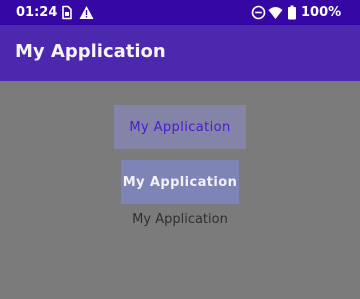 This screenshot has width=360, height=299. What do you see at coordinates (258, 12) in the screenshot?
I see `do-not-disturb-icon` at bounding box center [258, 12].